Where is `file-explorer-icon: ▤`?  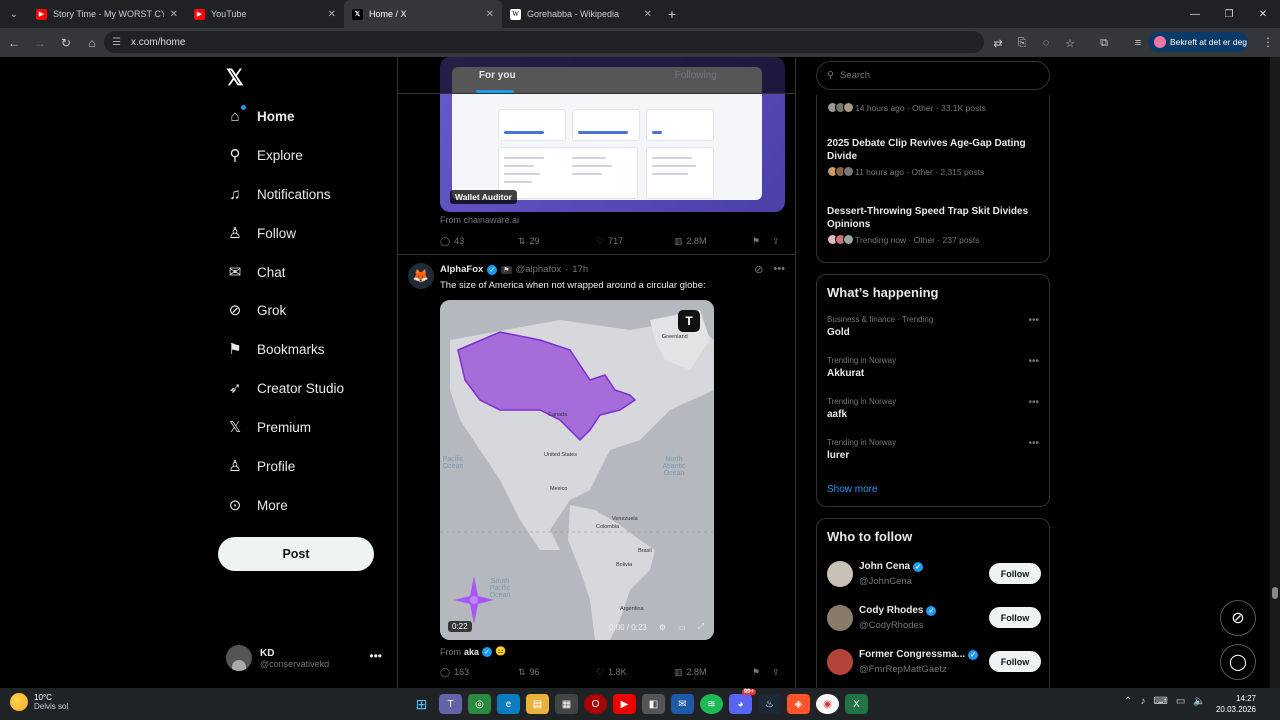
file-explorer-icon: ▤ is located at coordinates (537, 704).